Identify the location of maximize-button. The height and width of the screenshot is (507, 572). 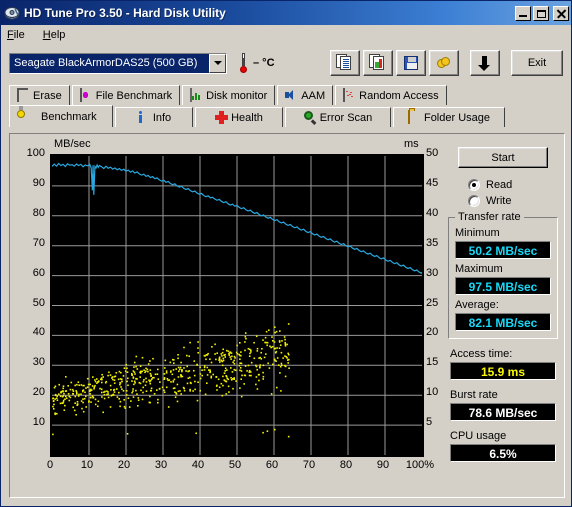
(541, 13).